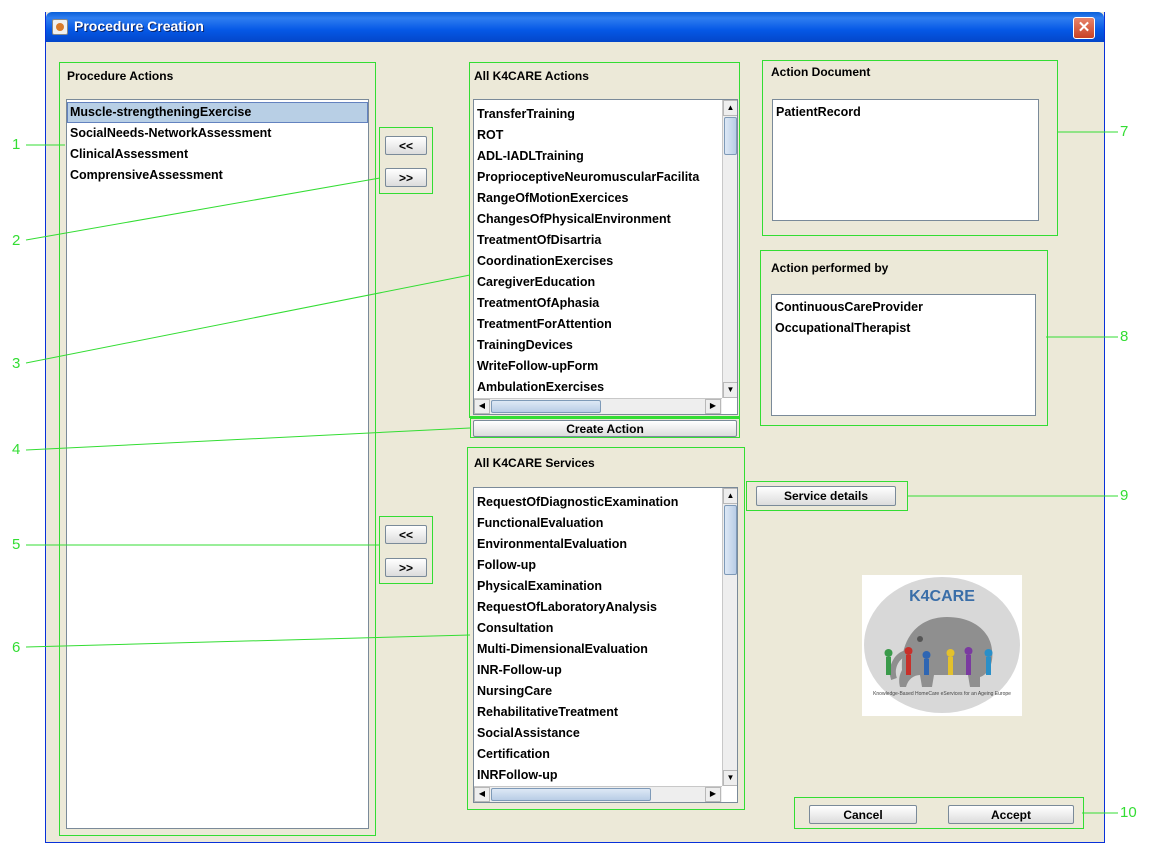  I want to click on performer-item: OccupationalTherapist, so click(903, 328).